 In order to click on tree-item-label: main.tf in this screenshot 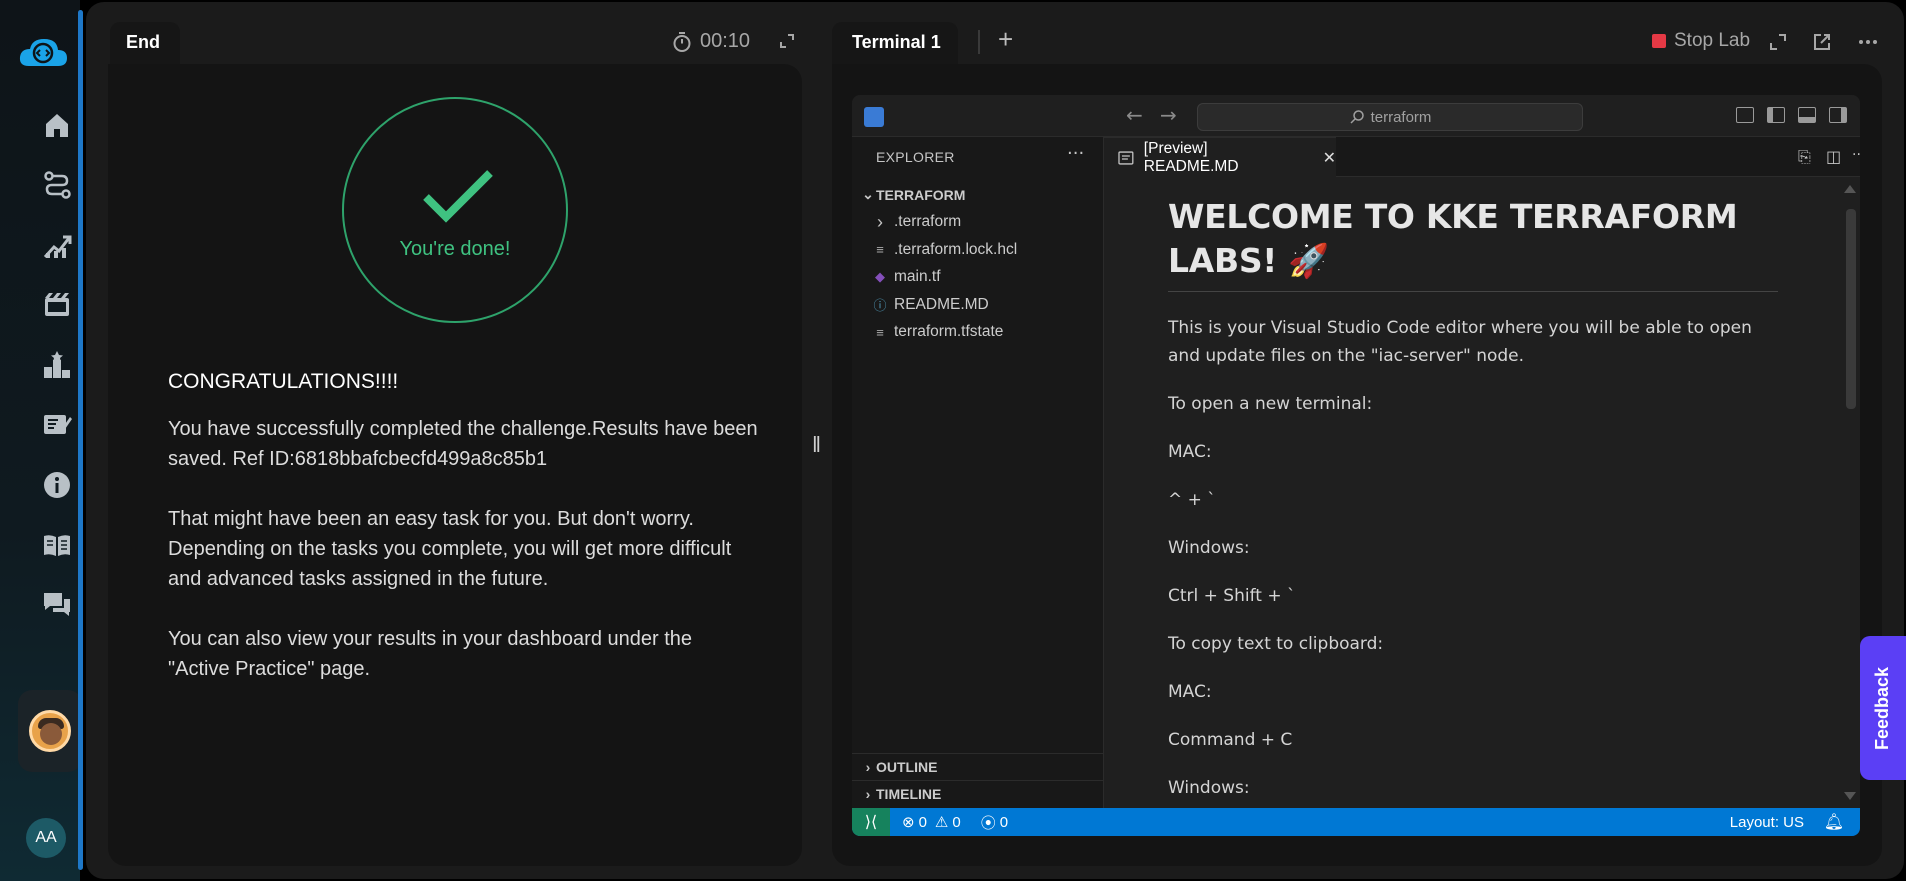, I will do `click(917, 277)`.